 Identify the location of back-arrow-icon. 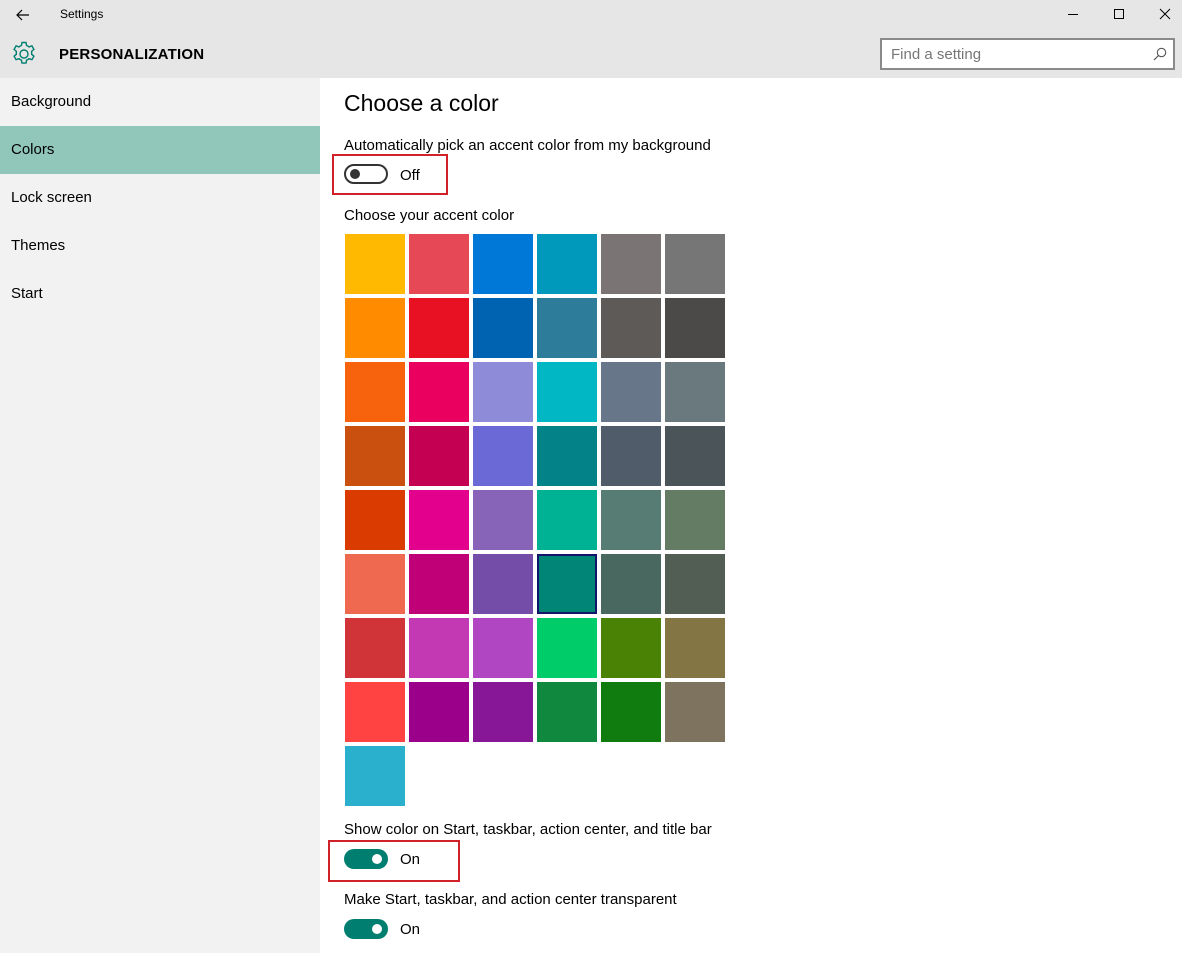
(22, 15).